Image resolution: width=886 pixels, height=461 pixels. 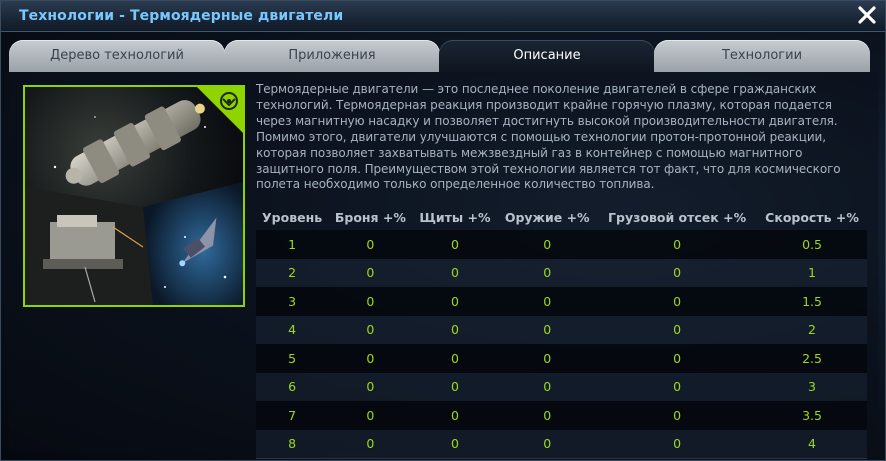 I want to click on header-weapons: Оружие +%, so click(x=547, y=217).